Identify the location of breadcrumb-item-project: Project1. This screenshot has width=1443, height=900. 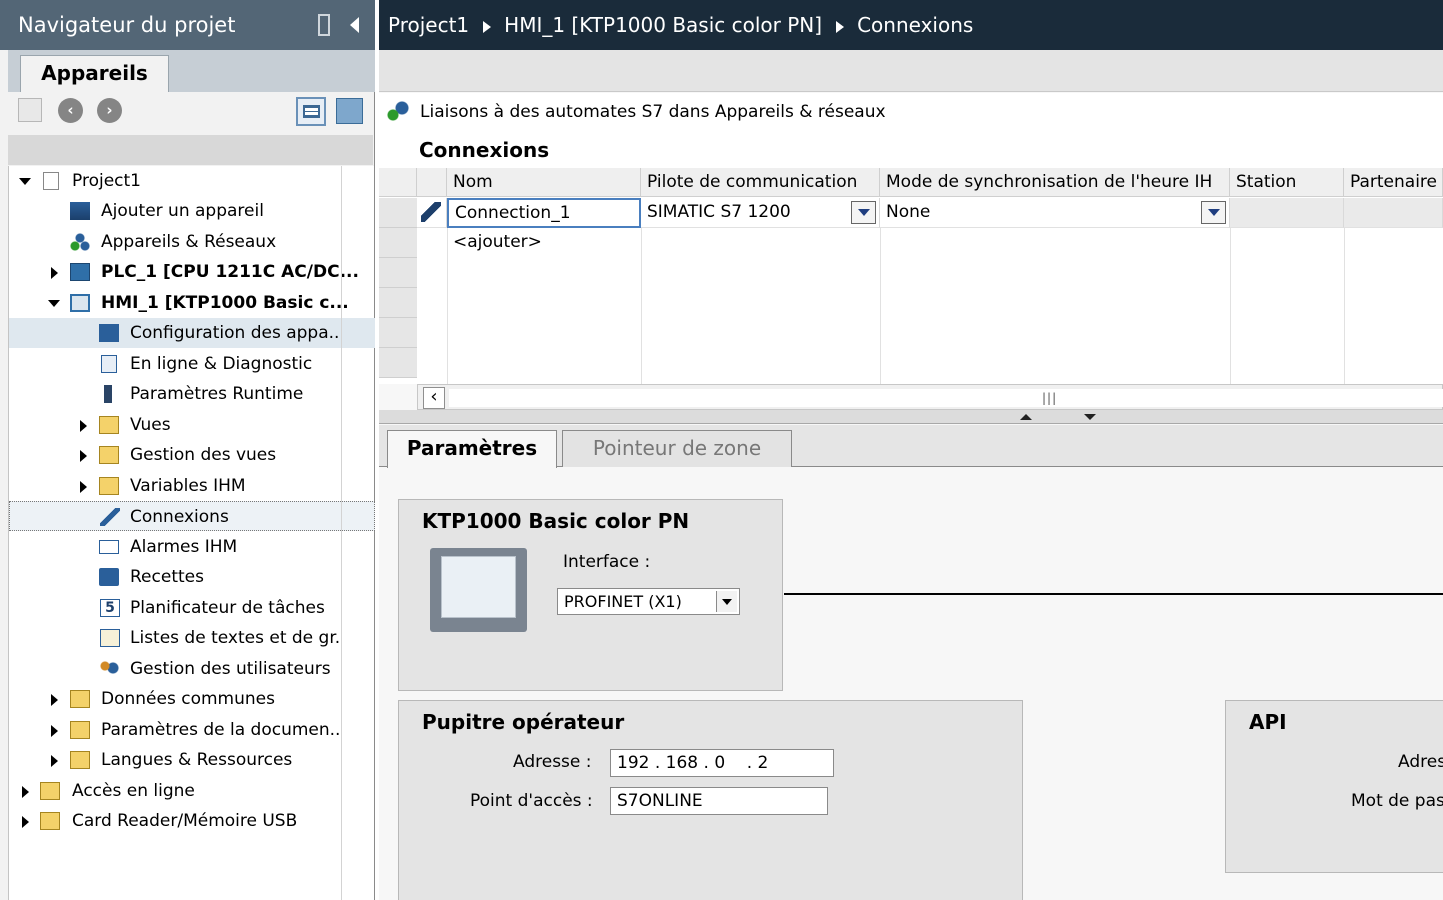
(428, 25).